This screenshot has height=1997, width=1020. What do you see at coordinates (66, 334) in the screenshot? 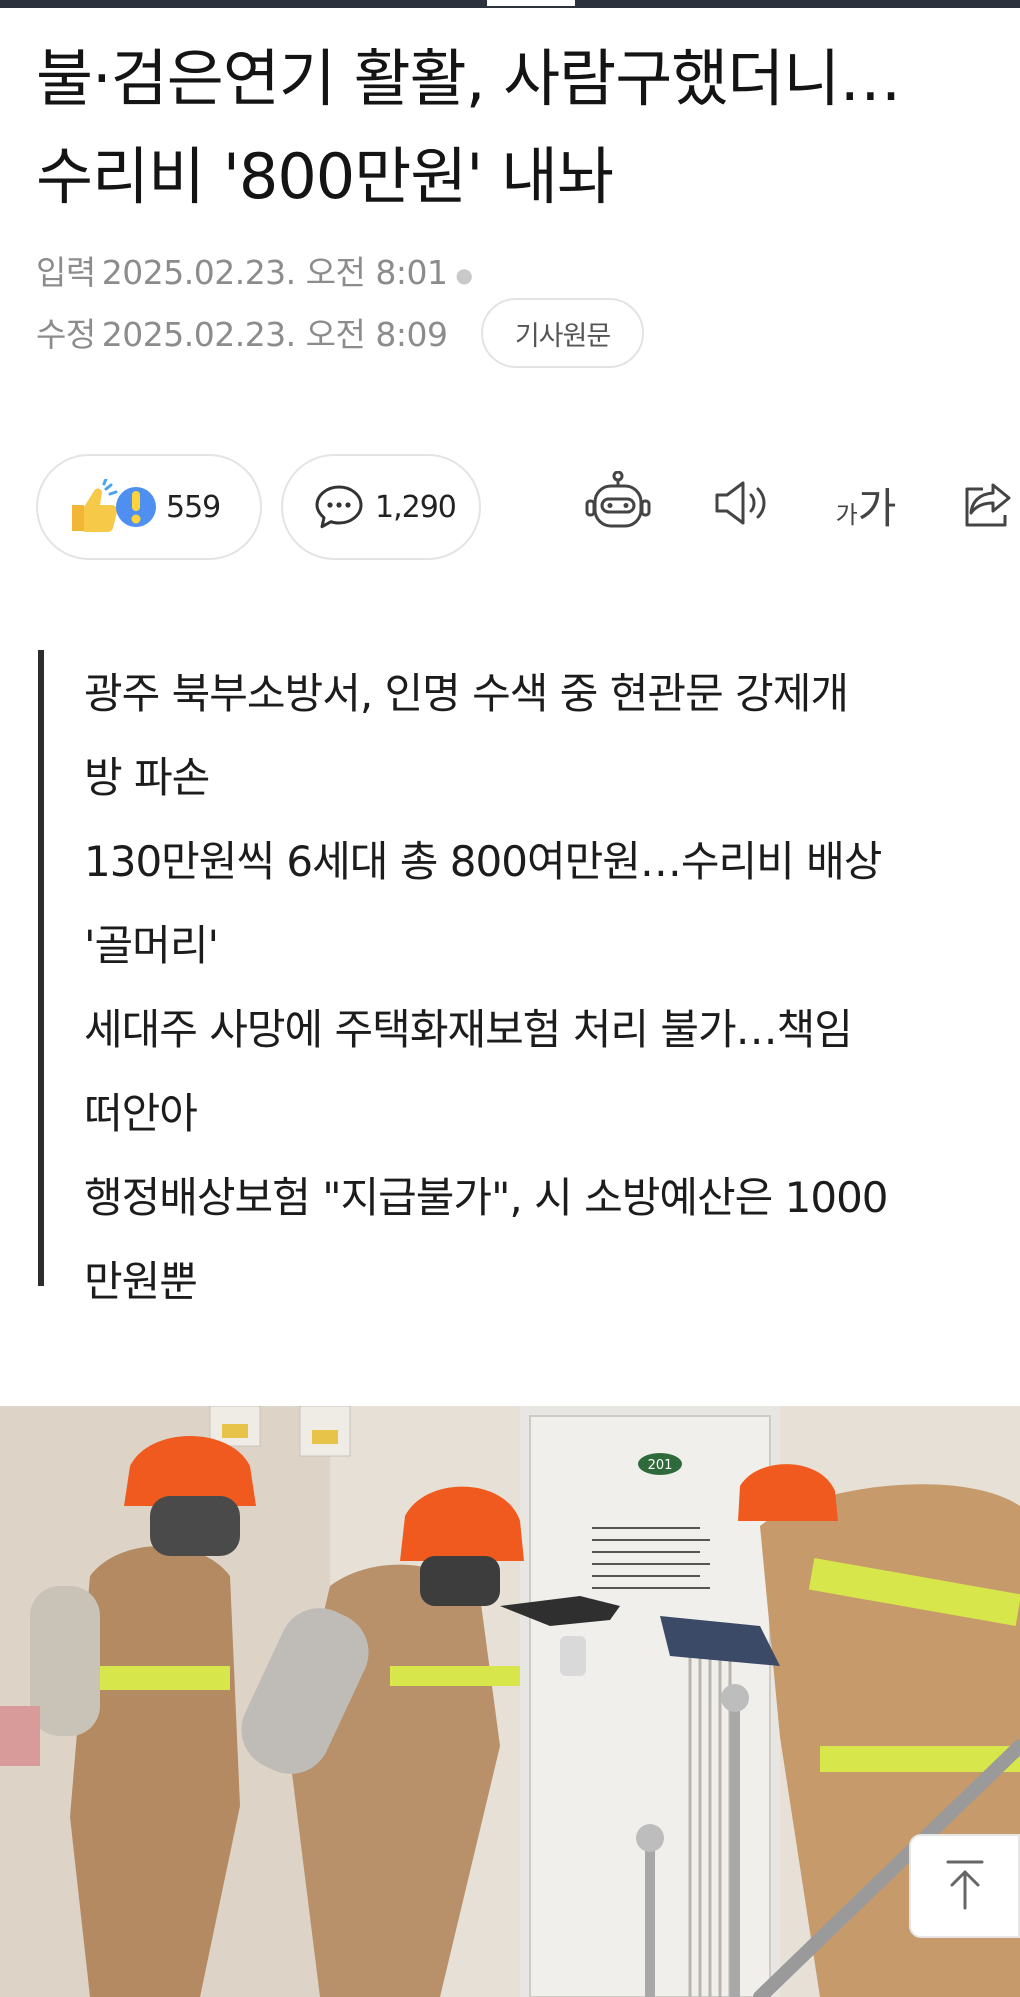
I see `modified-label: 수정` at bounding box center [66, 334].